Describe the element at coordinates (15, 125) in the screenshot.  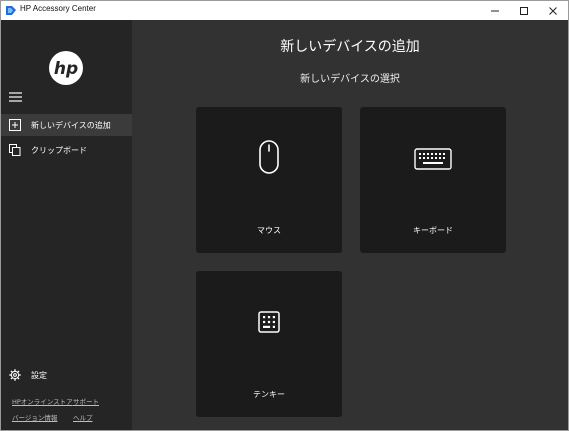
I see `plus-square-icon` at that location.